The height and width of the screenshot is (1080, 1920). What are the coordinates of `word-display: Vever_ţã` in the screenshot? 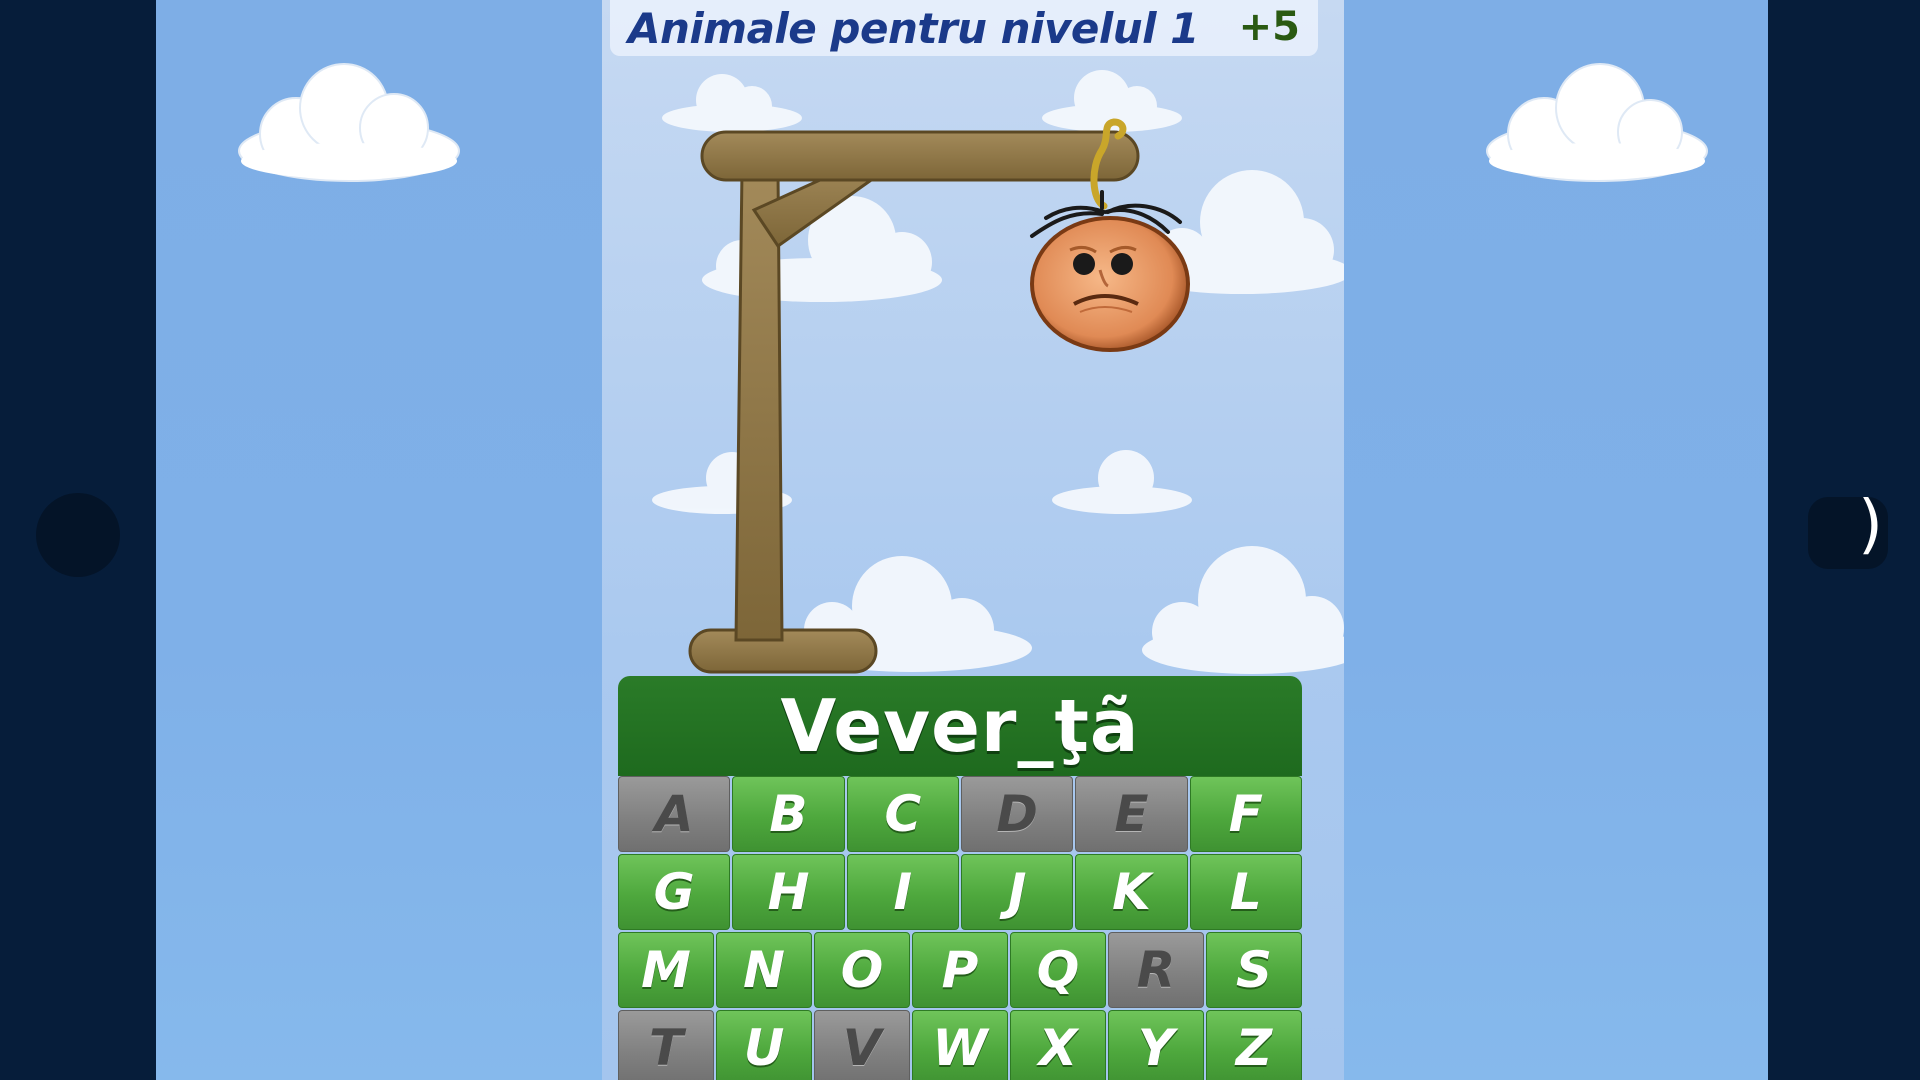 It's located at (960, 726).